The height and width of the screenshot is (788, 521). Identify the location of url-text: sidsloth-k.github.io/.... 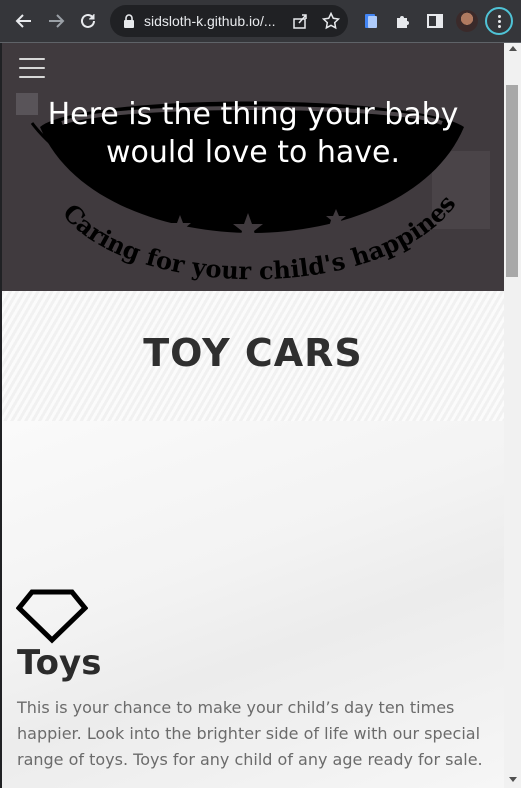
(210, 21).